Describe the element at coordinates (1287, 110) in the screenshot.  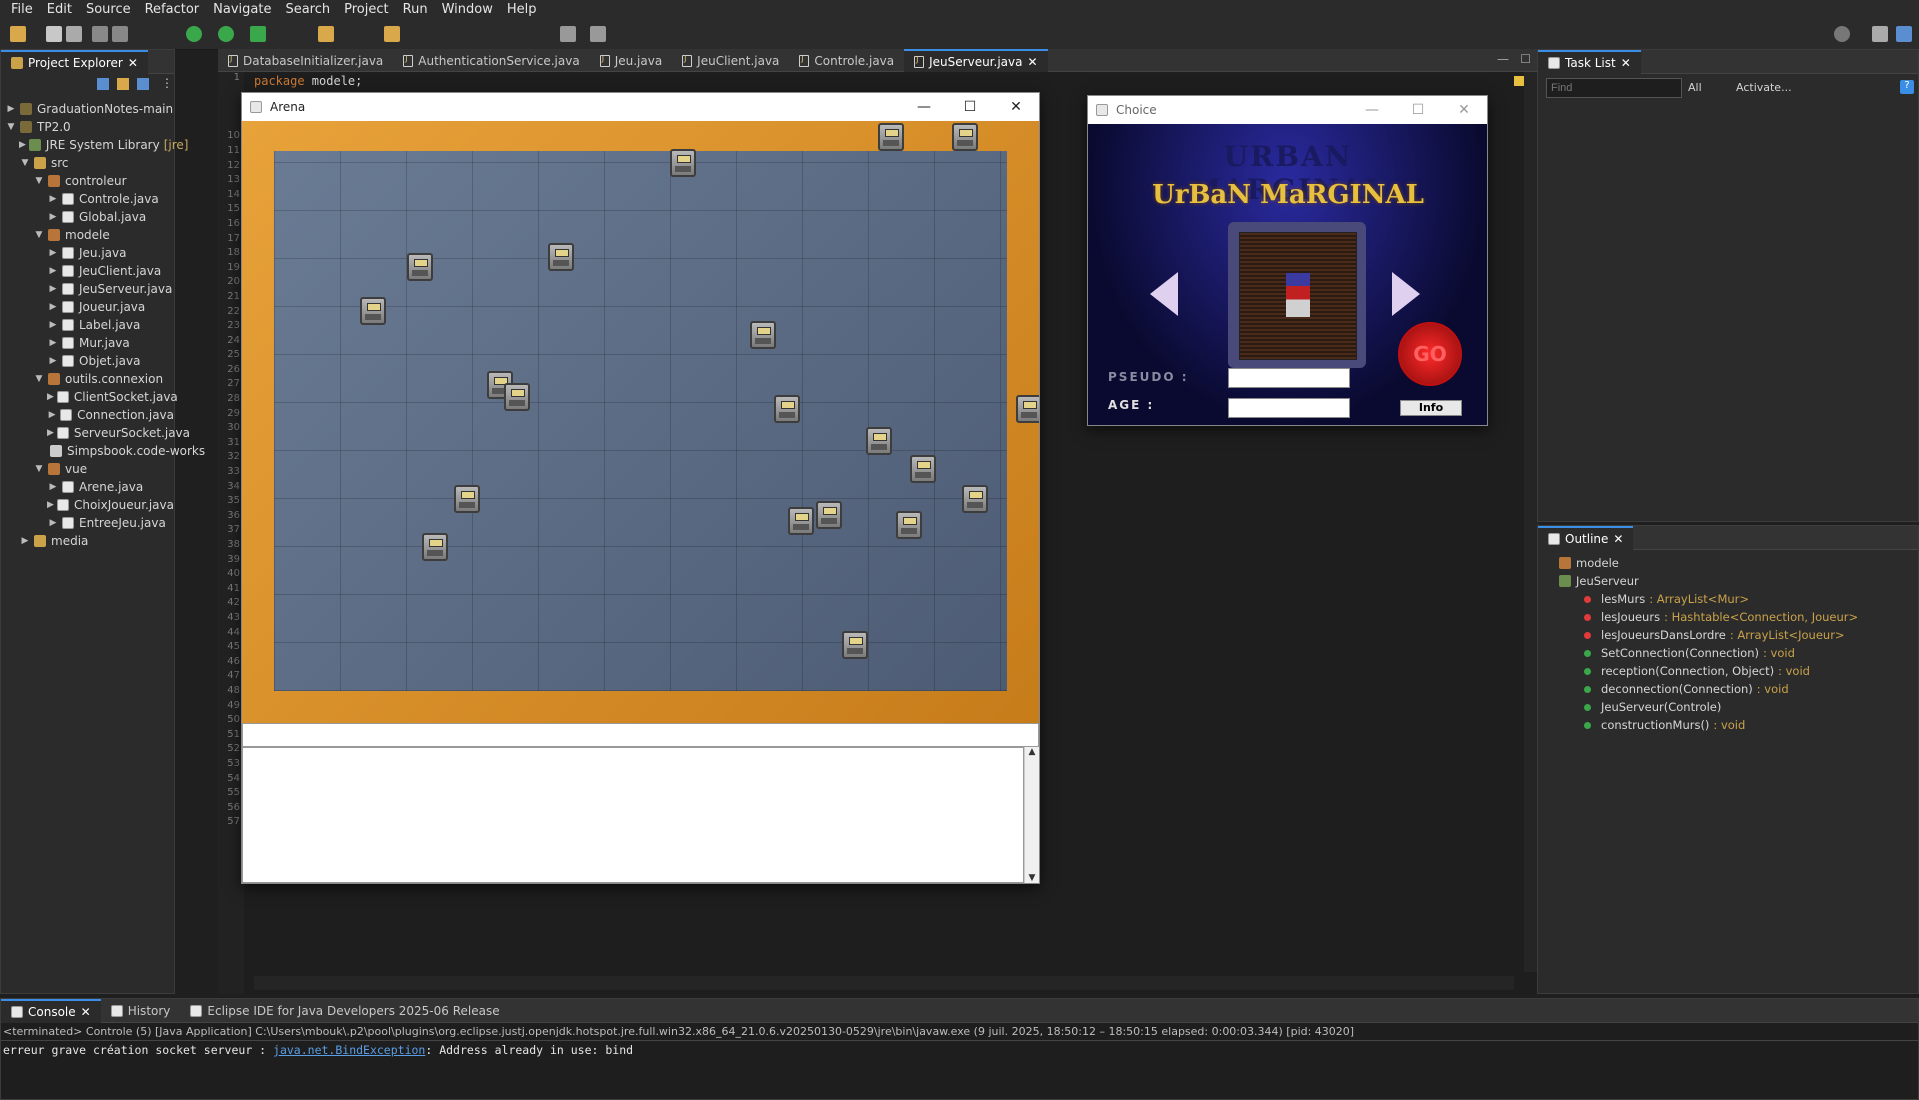
I see `choice-titlebar: Choice — ☐ ✕` at that location.